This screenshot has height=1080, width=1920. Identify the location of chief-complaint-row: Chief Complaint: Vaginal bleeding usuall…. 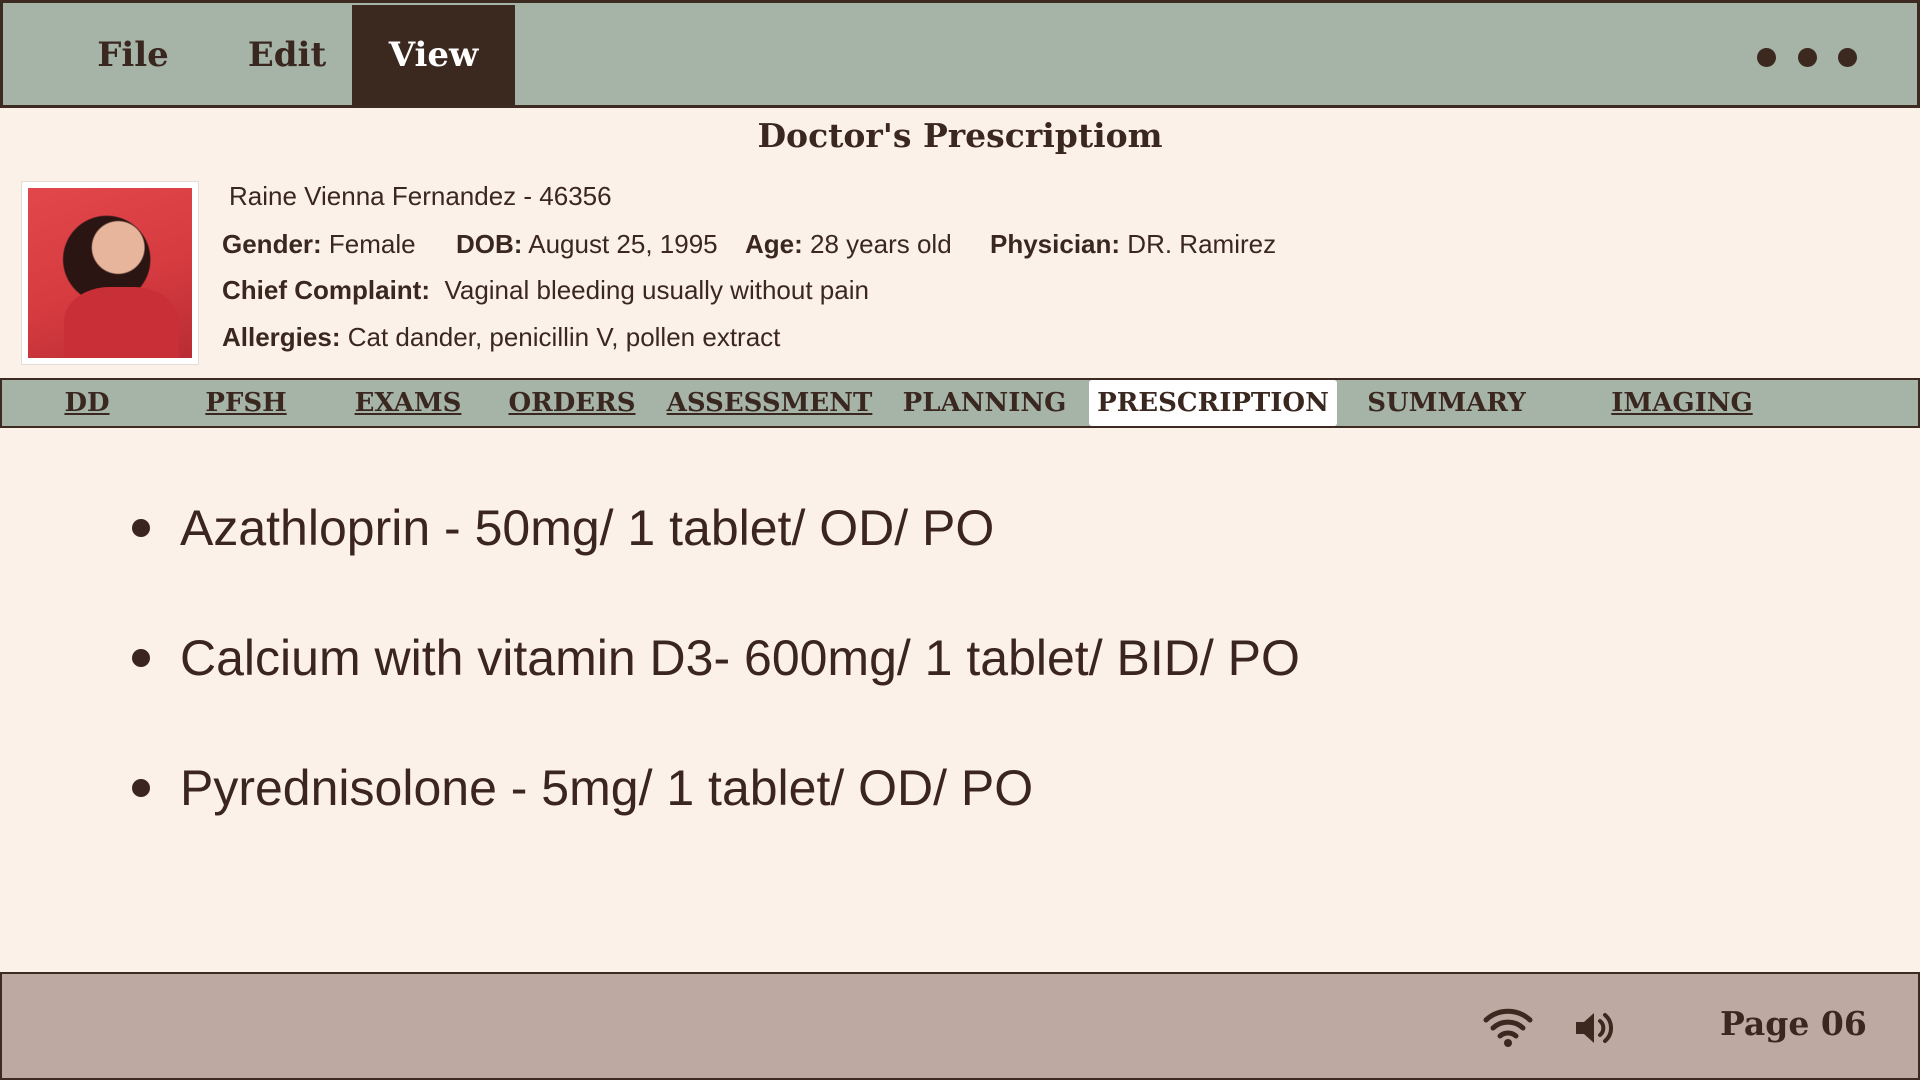
(545, 290).